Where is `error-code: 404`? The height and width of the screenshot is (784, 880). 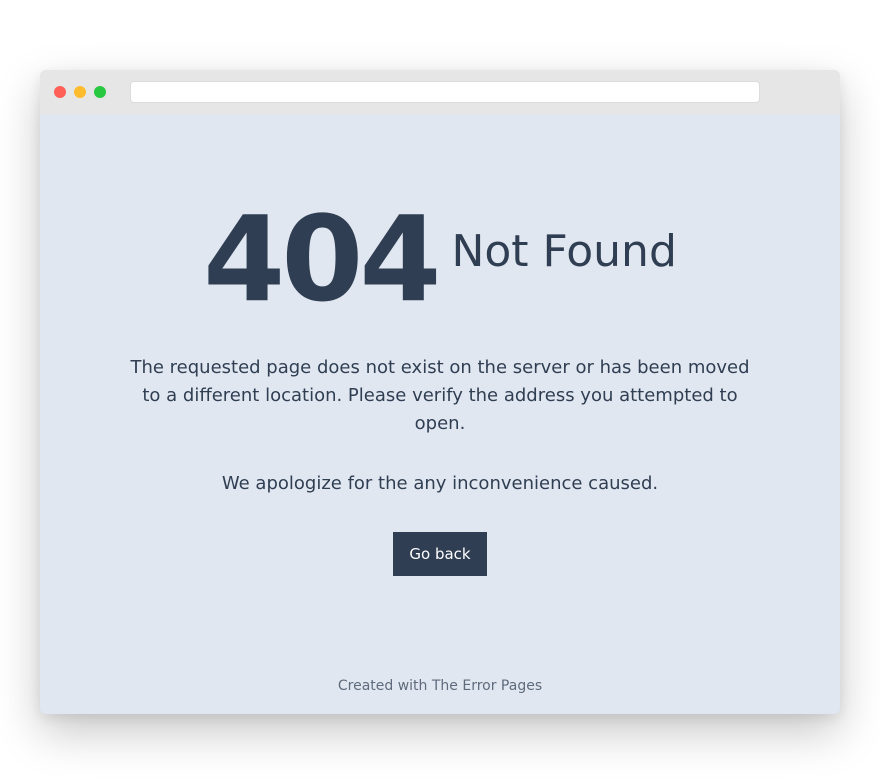 error-code: 404 is located at coordinates (322, 259).